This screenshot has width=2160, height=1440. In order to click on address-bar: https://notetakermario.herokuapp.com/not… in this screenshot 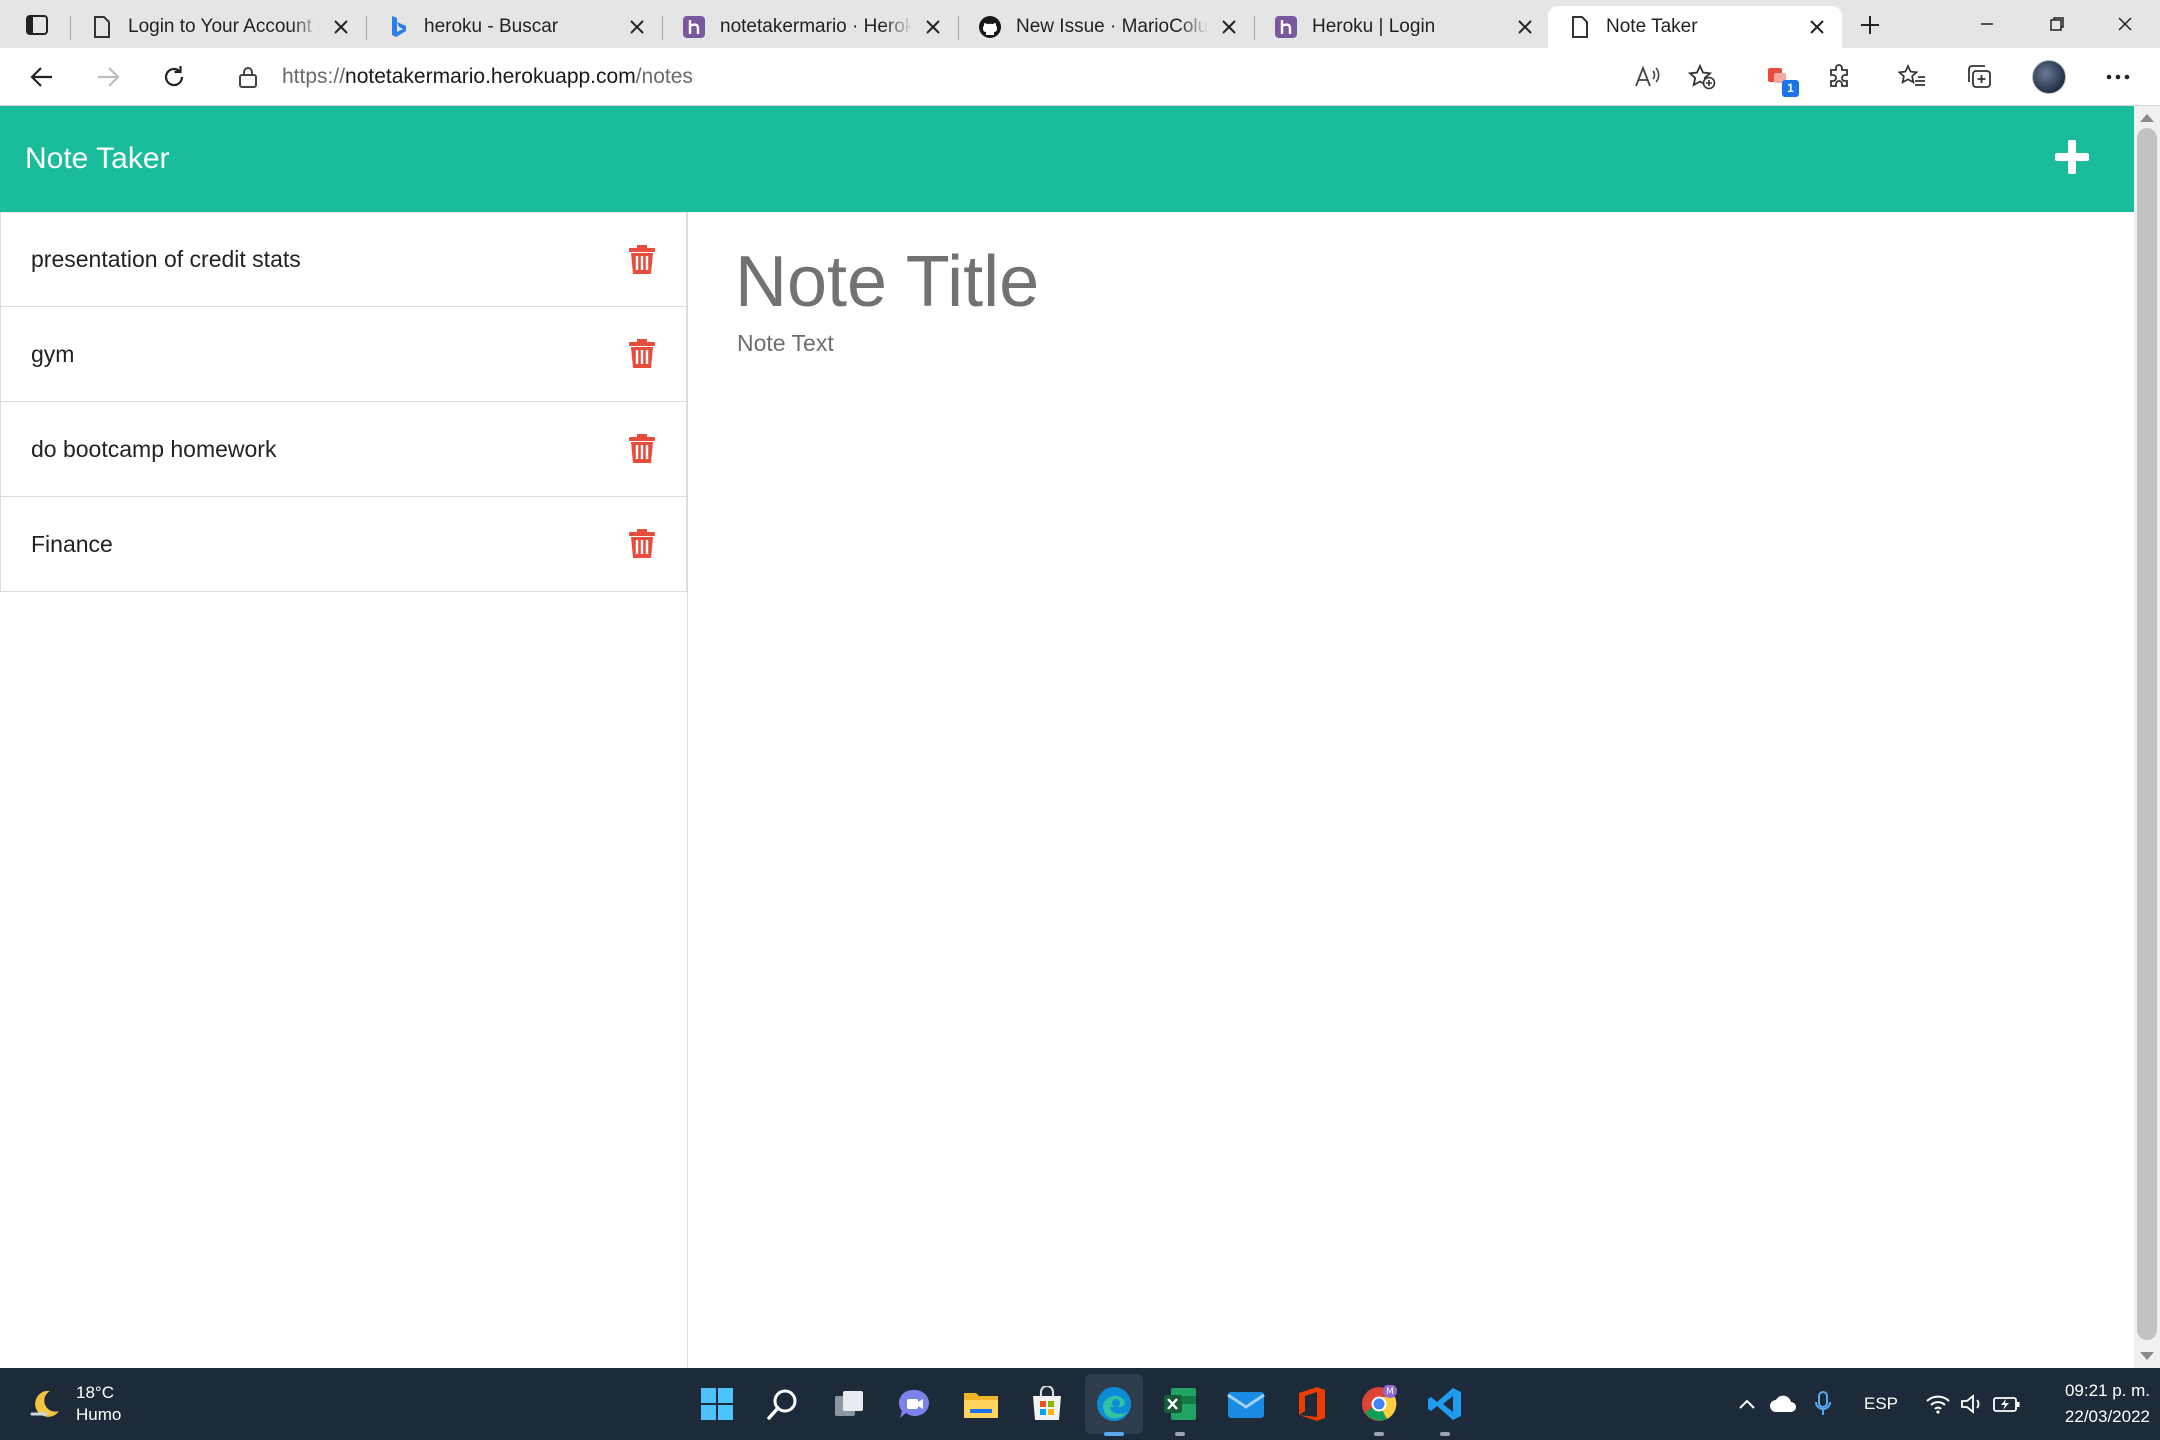, I will do `click(975, 77)`.